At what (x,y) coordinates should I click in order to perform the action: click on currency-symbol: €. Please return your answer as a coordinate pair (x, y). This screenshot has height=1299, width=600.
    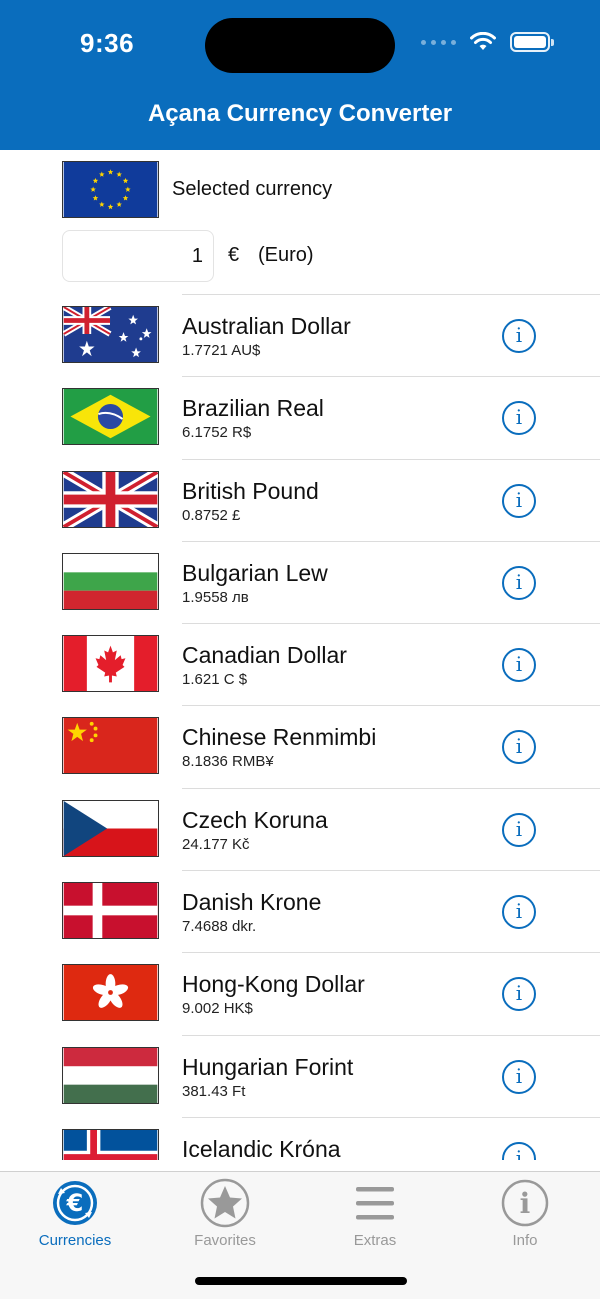
    Looking at the image, I should click on (234, 255).